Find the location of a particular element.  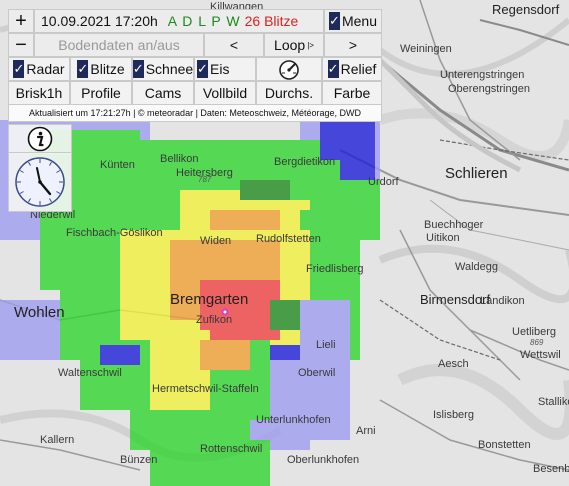

toolbar-row-layers: ✓ Radar ✓ Blitze ✓ Schnee ✓ Eis ✓ Relief is located at coordinates (195, 69).